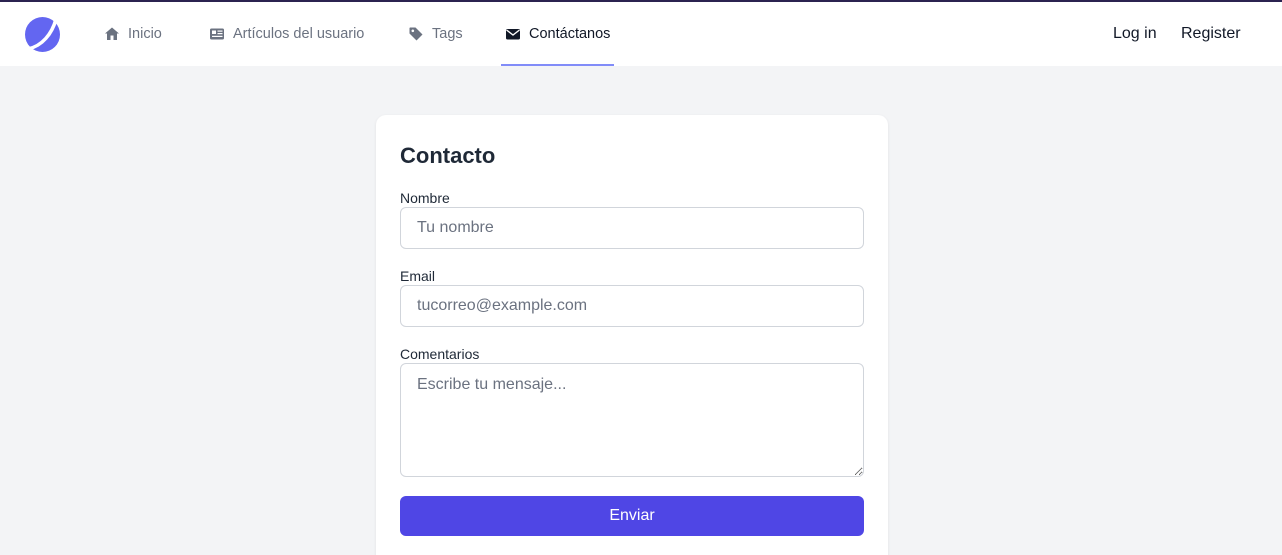 The width and height of the screenshot is (1282, 555). I want to click on nav-item-label: Artículos del usuario, so click(299, 34).